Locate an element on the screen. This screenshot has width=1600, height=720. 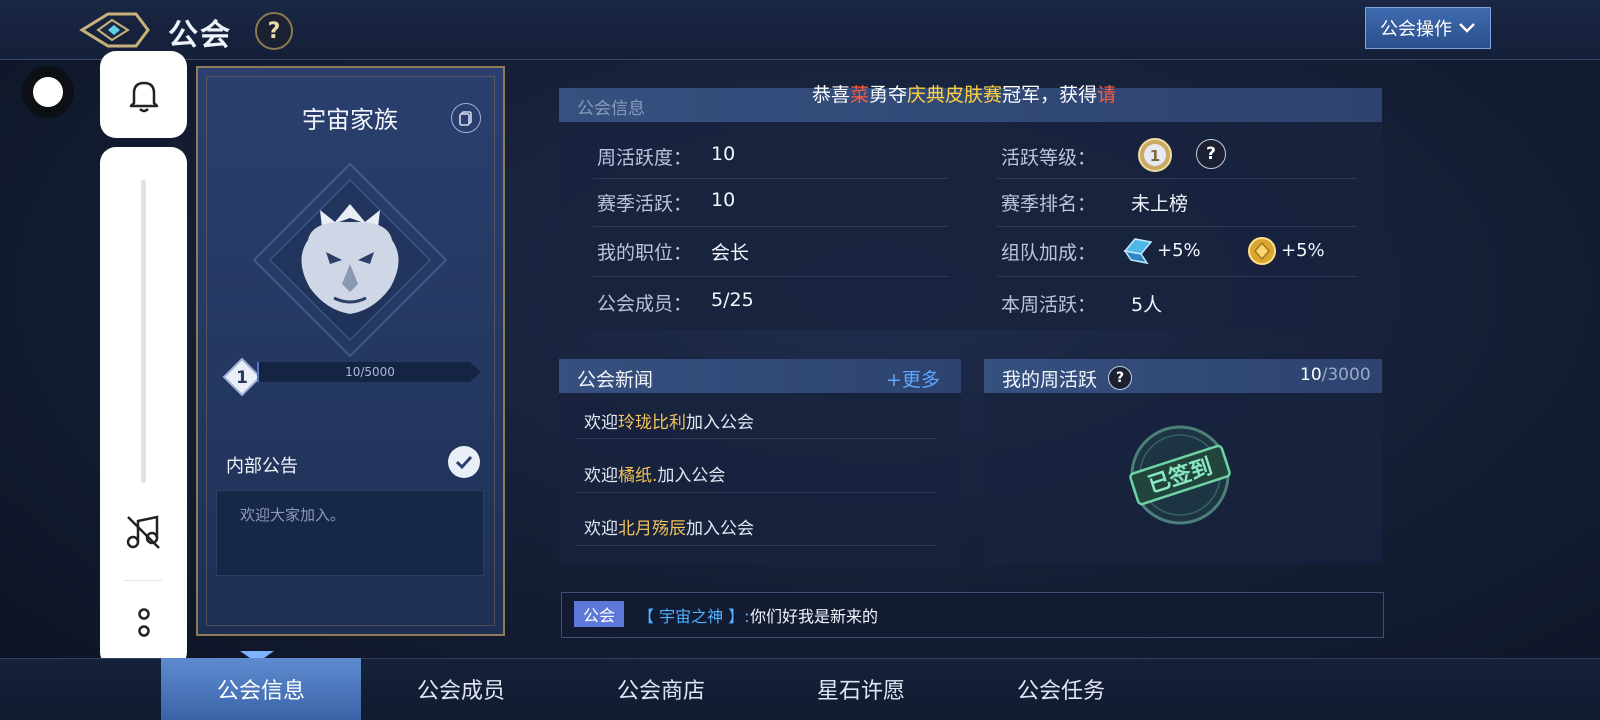
weekly-activity-label: 周活跃度： is located at coordinates (645, 158).